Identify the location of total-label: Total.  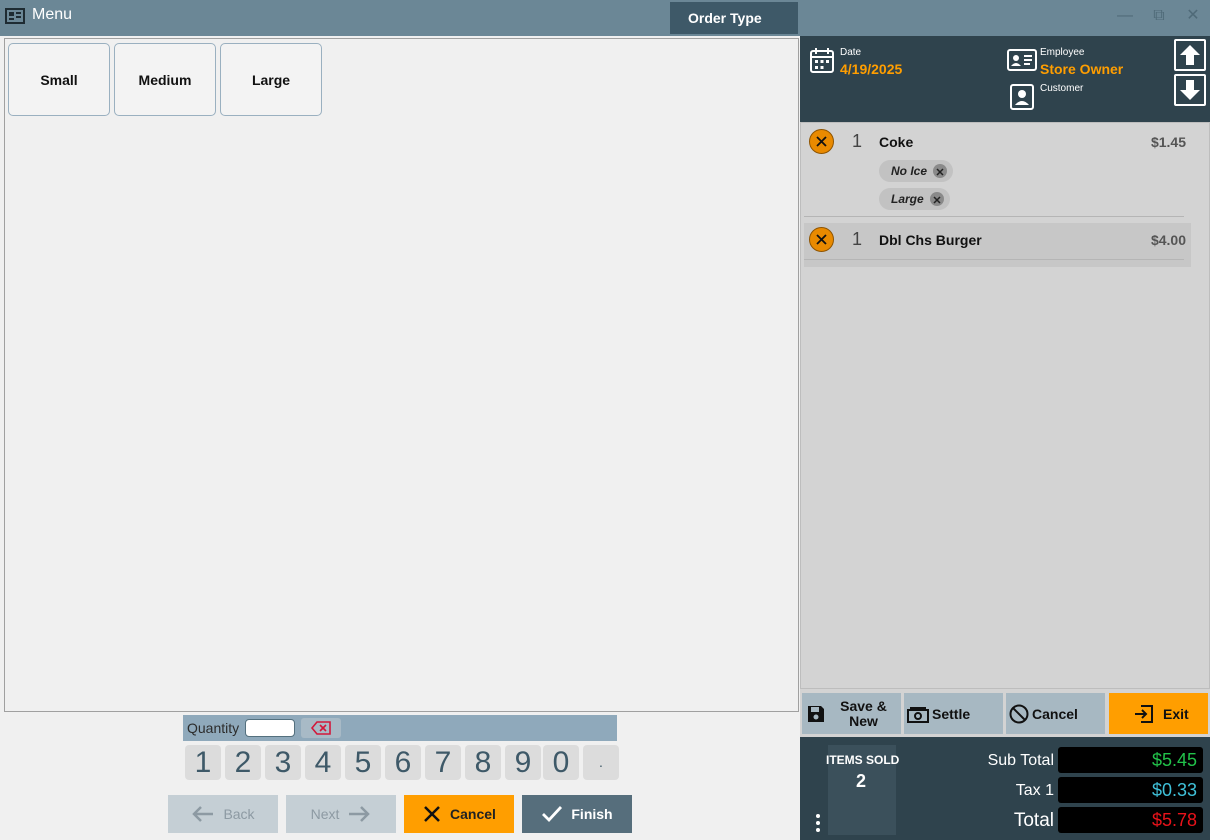
(1033, 820).